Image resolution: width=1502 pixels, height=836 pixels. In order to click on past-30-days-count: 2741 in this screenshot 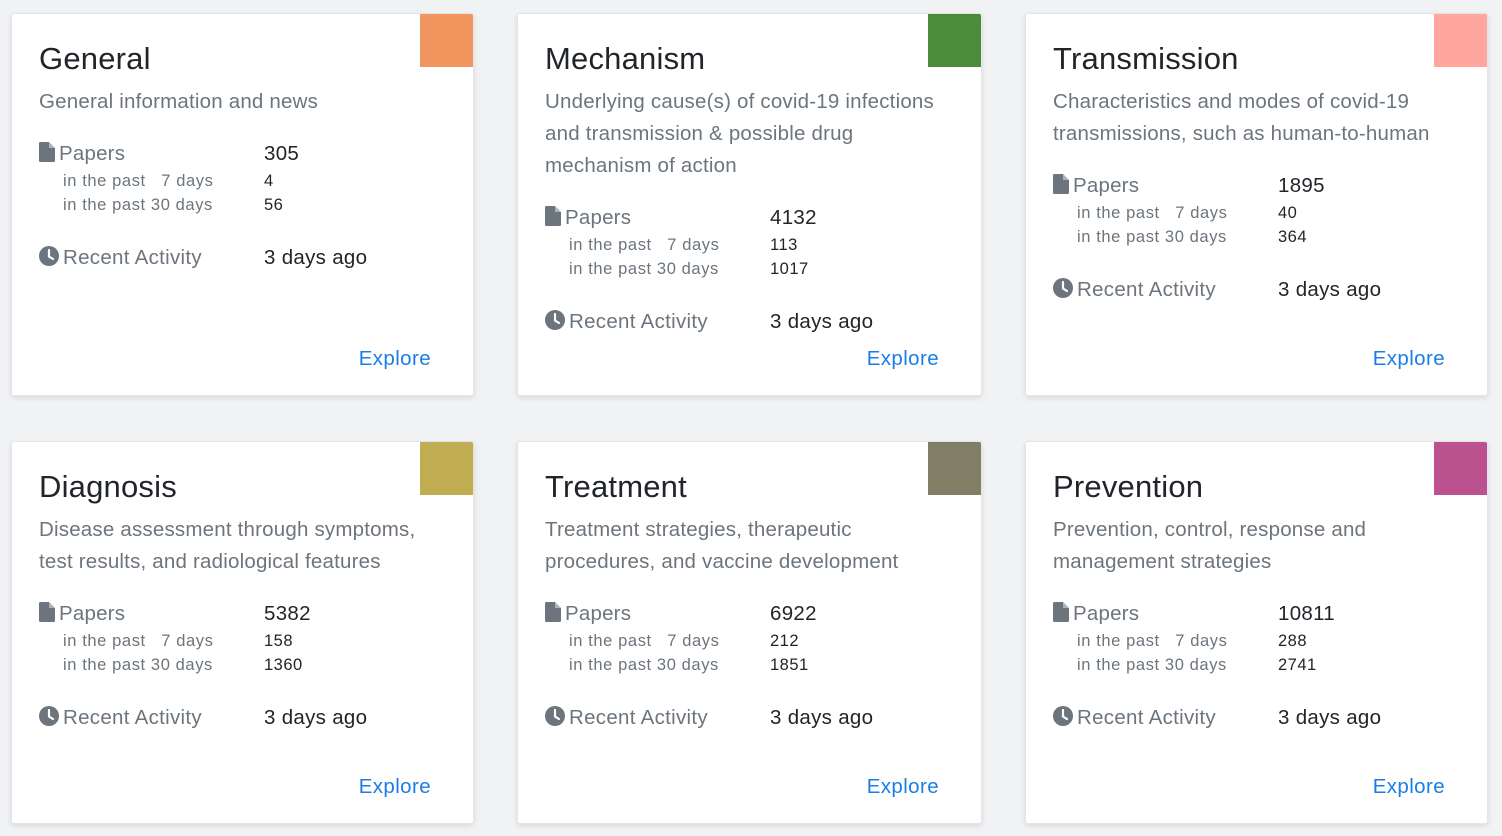, I will do `click(1297, 665)`.